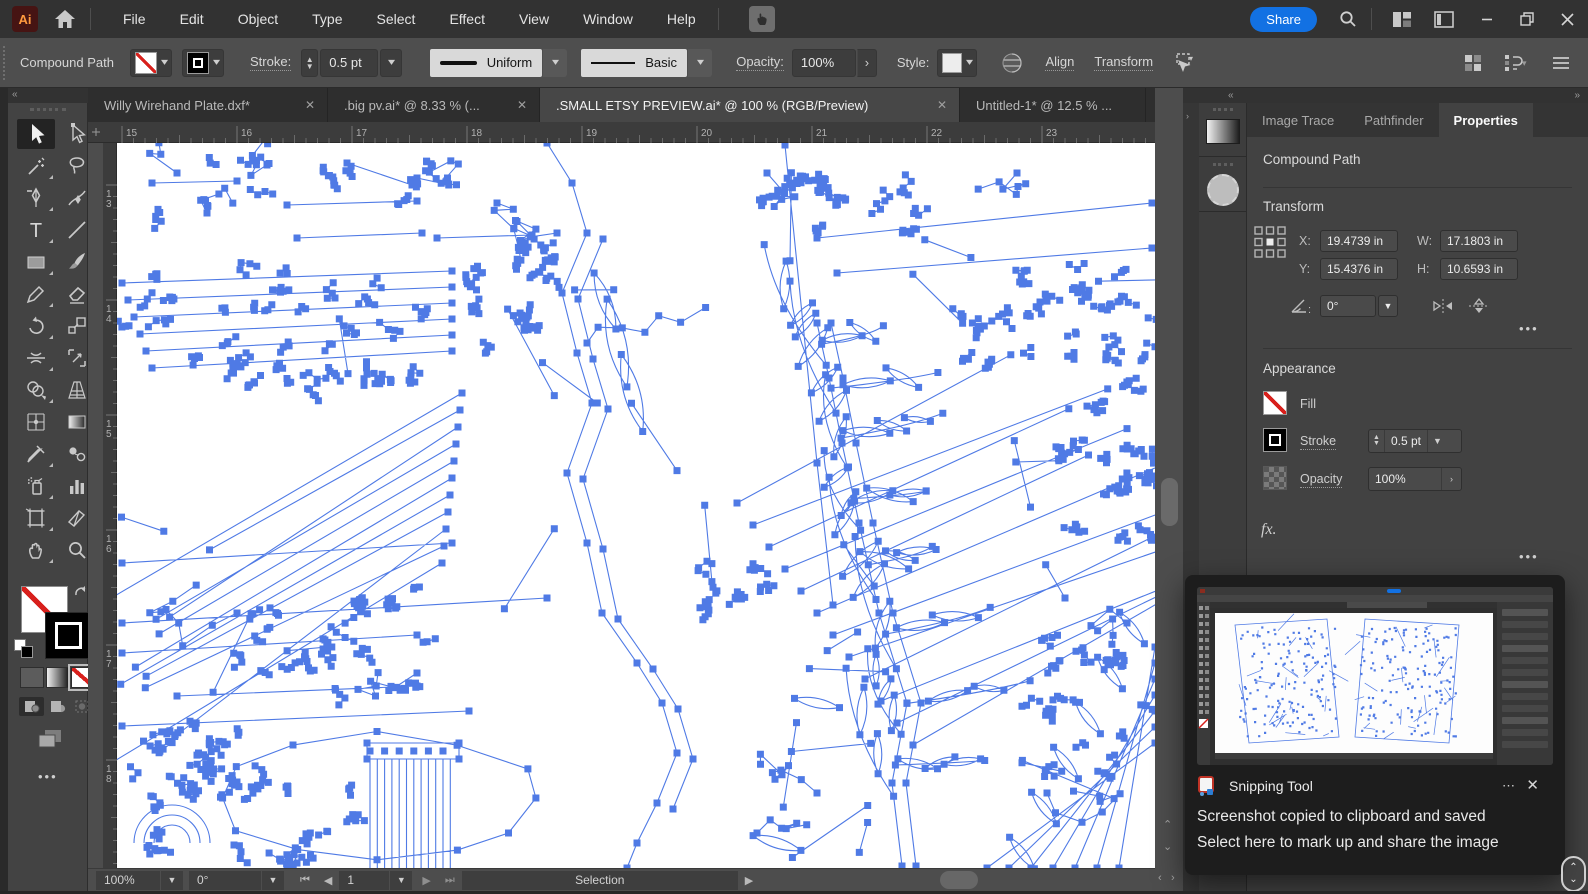 Image resolution: width=1588 pixels, height=894 pixels. Describe the element at coordinates (36, 262) in the screenshot. I see `rectangle-tool` at that location.